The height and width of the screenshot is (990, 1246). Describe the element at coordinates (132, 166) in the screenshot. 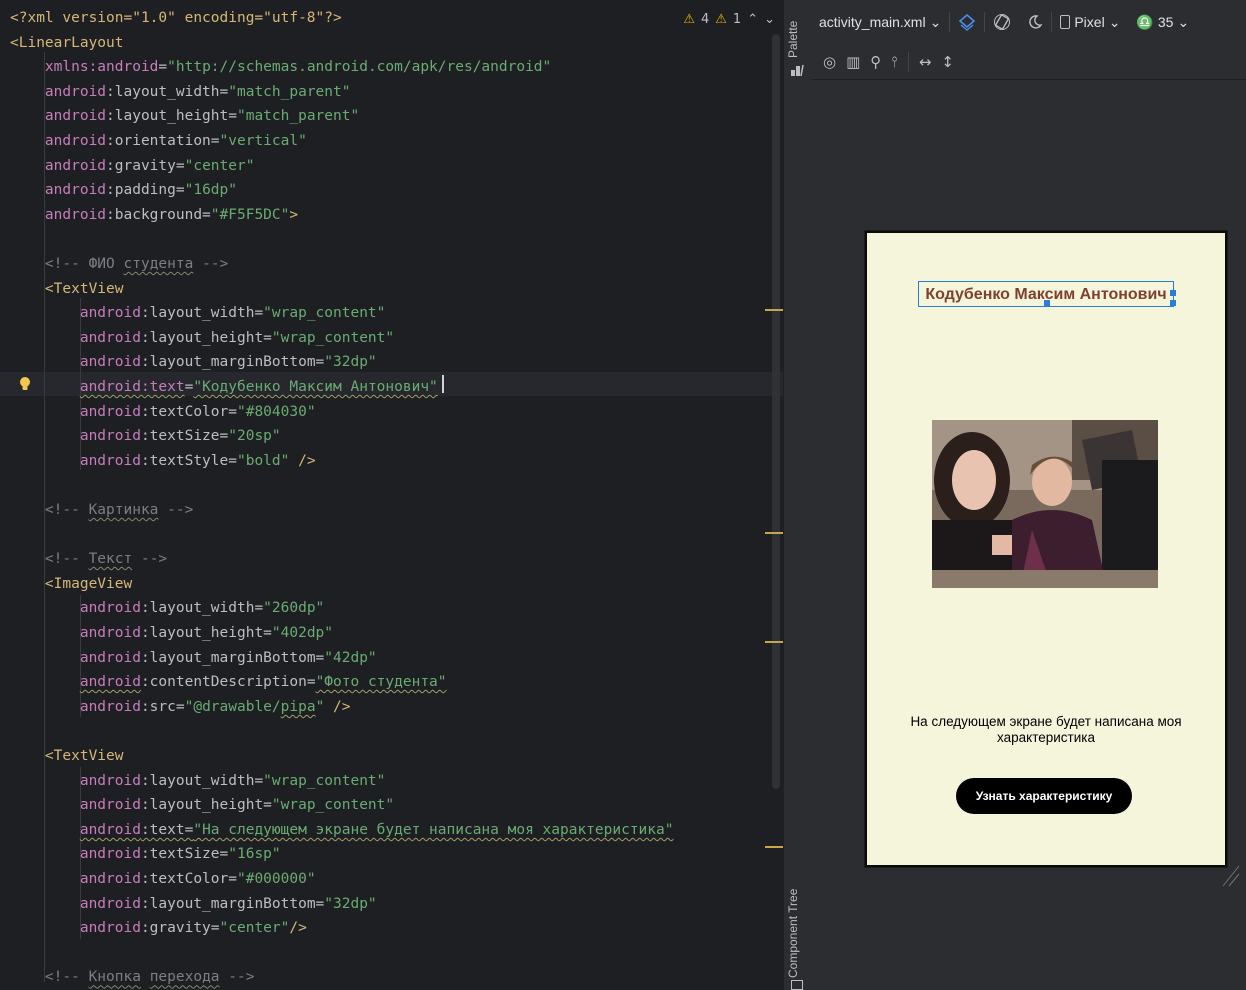

I see `code-line: android:gravity="center"` at that location.